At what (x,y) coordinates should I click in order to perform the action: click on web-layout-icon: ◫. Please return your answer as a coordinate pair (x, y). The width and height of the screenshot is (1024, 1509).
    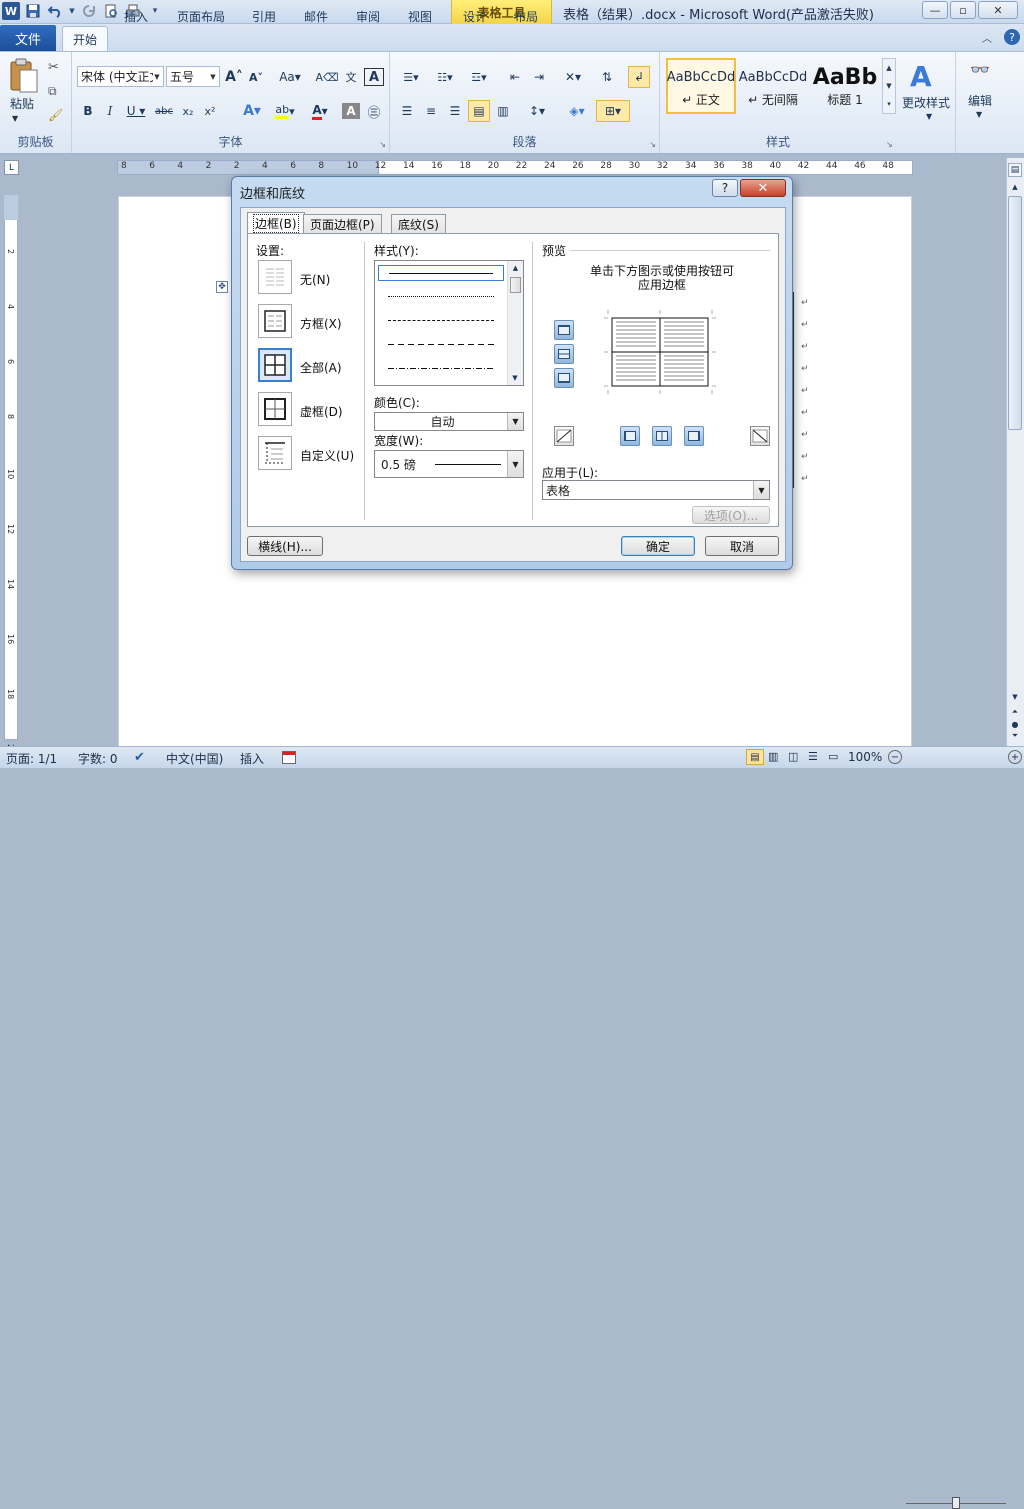
    Looking at the image, I should click on (793, 756).